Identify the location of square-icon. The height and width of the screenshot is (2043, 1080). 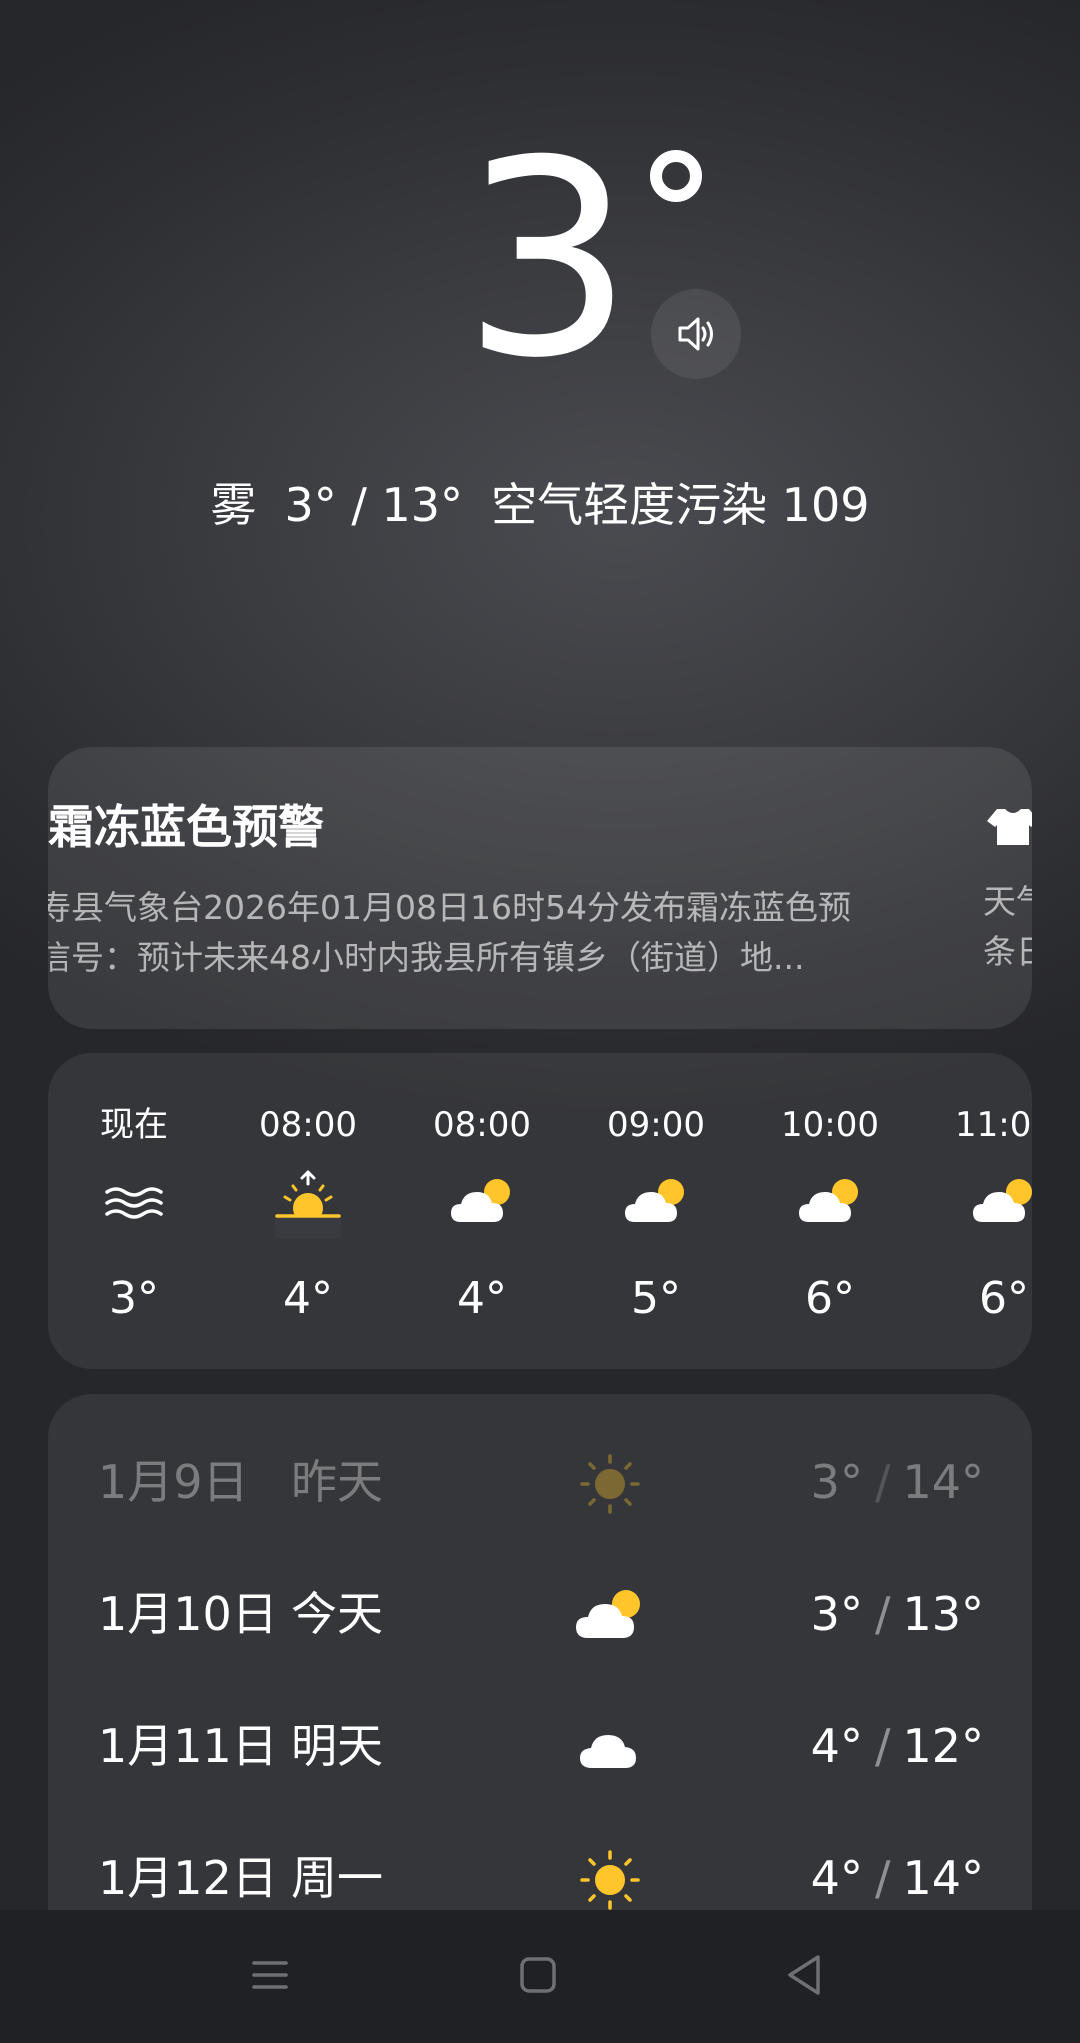
(538, 1975).